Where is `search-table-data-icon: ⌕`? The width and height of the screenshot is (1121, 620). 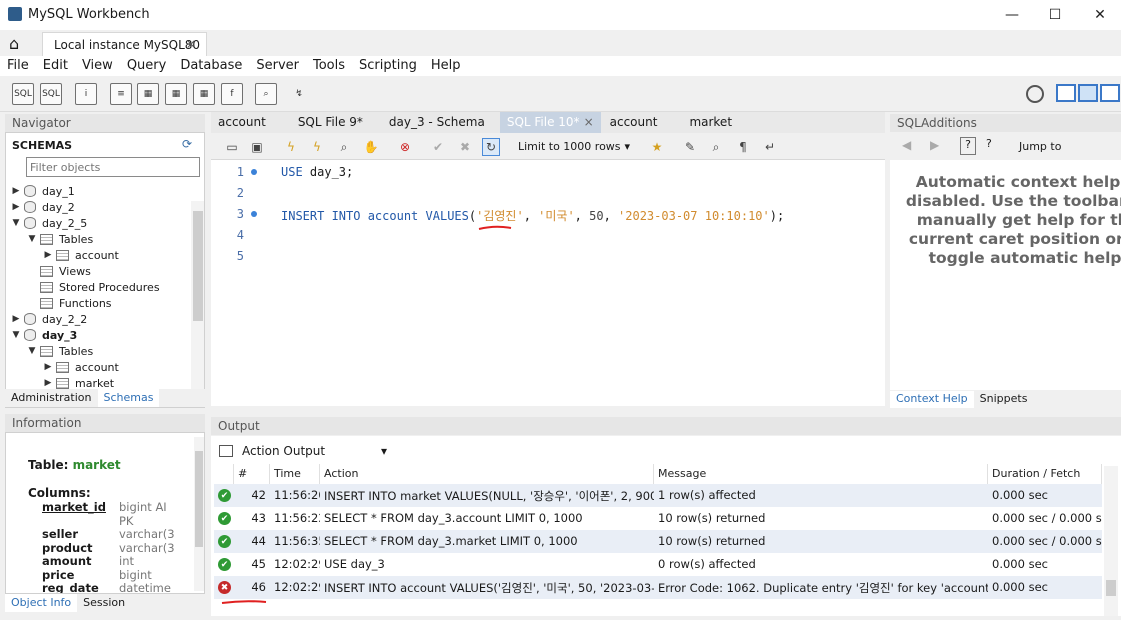 search-table-data-icon: ⌕ is located at coordinates (266, 94).